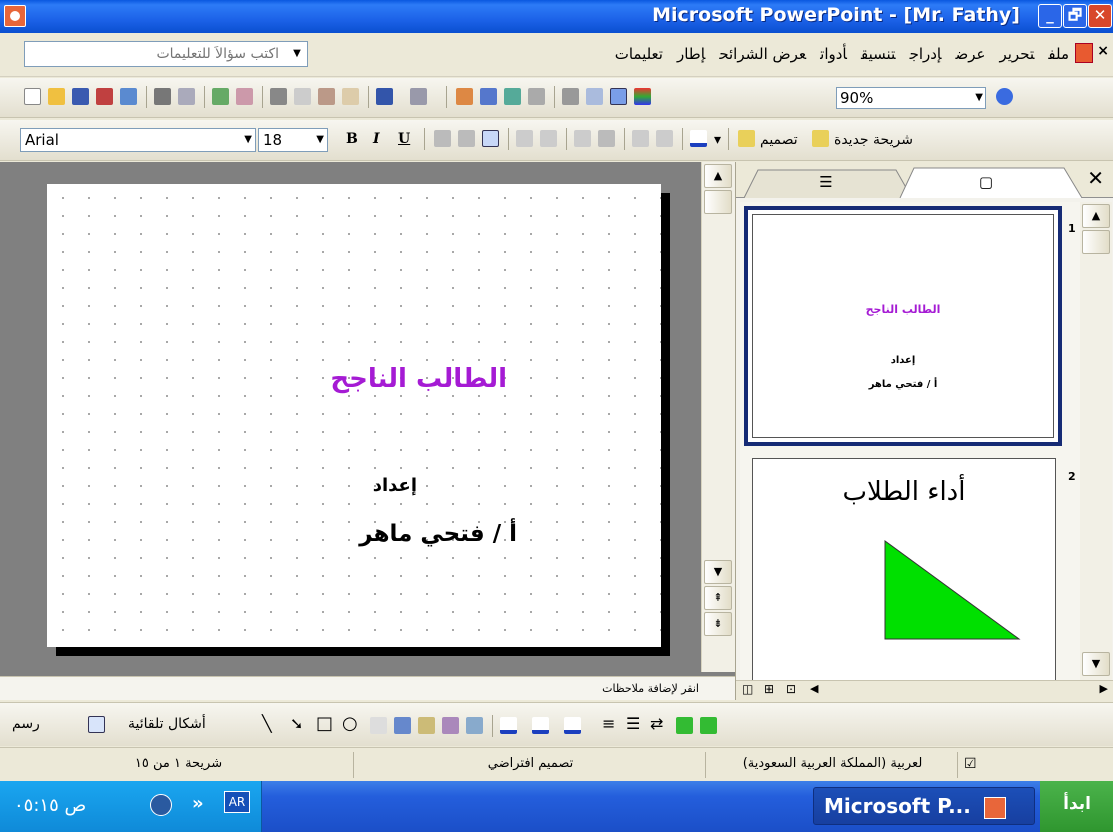 This screenshot has height=832, width=1113. Describe the element at coordinates (746, 138) in the screenshot. I see `design-icon` at that location.